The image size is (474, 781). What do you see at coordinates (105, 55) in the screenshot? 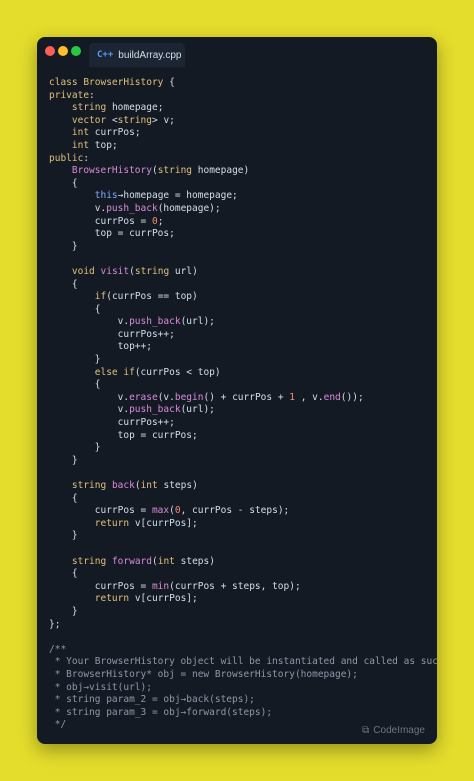
I see `cpp-file-icon: C++` at bounding box center [105, 55].